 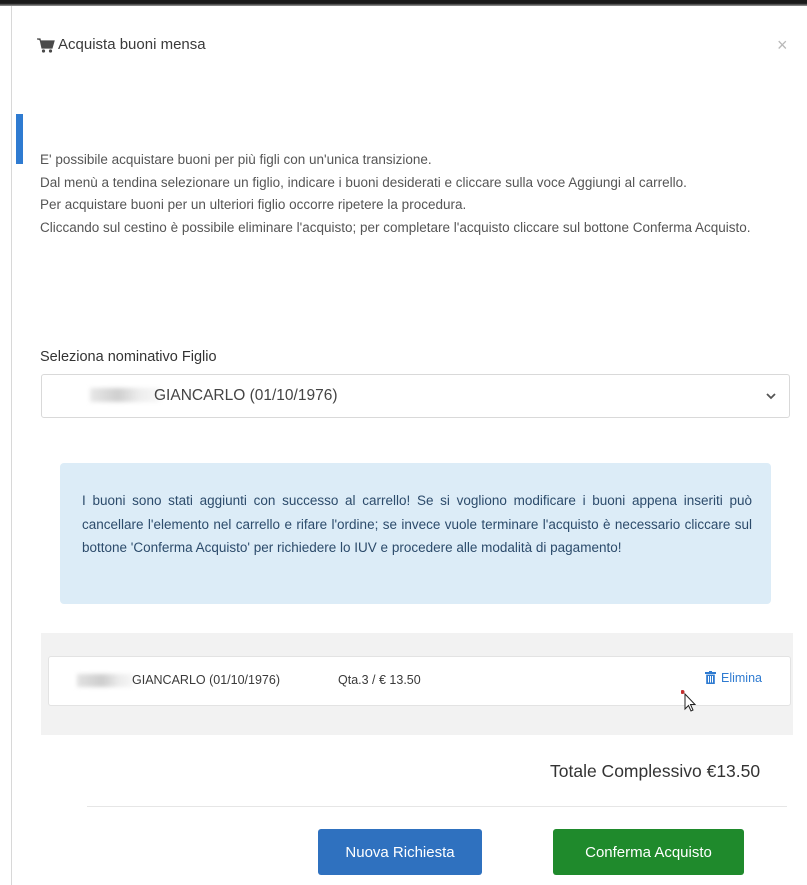 I want to click on child-select-value: GIANCARLO (01/10/1976), so click(x=246, y=395).